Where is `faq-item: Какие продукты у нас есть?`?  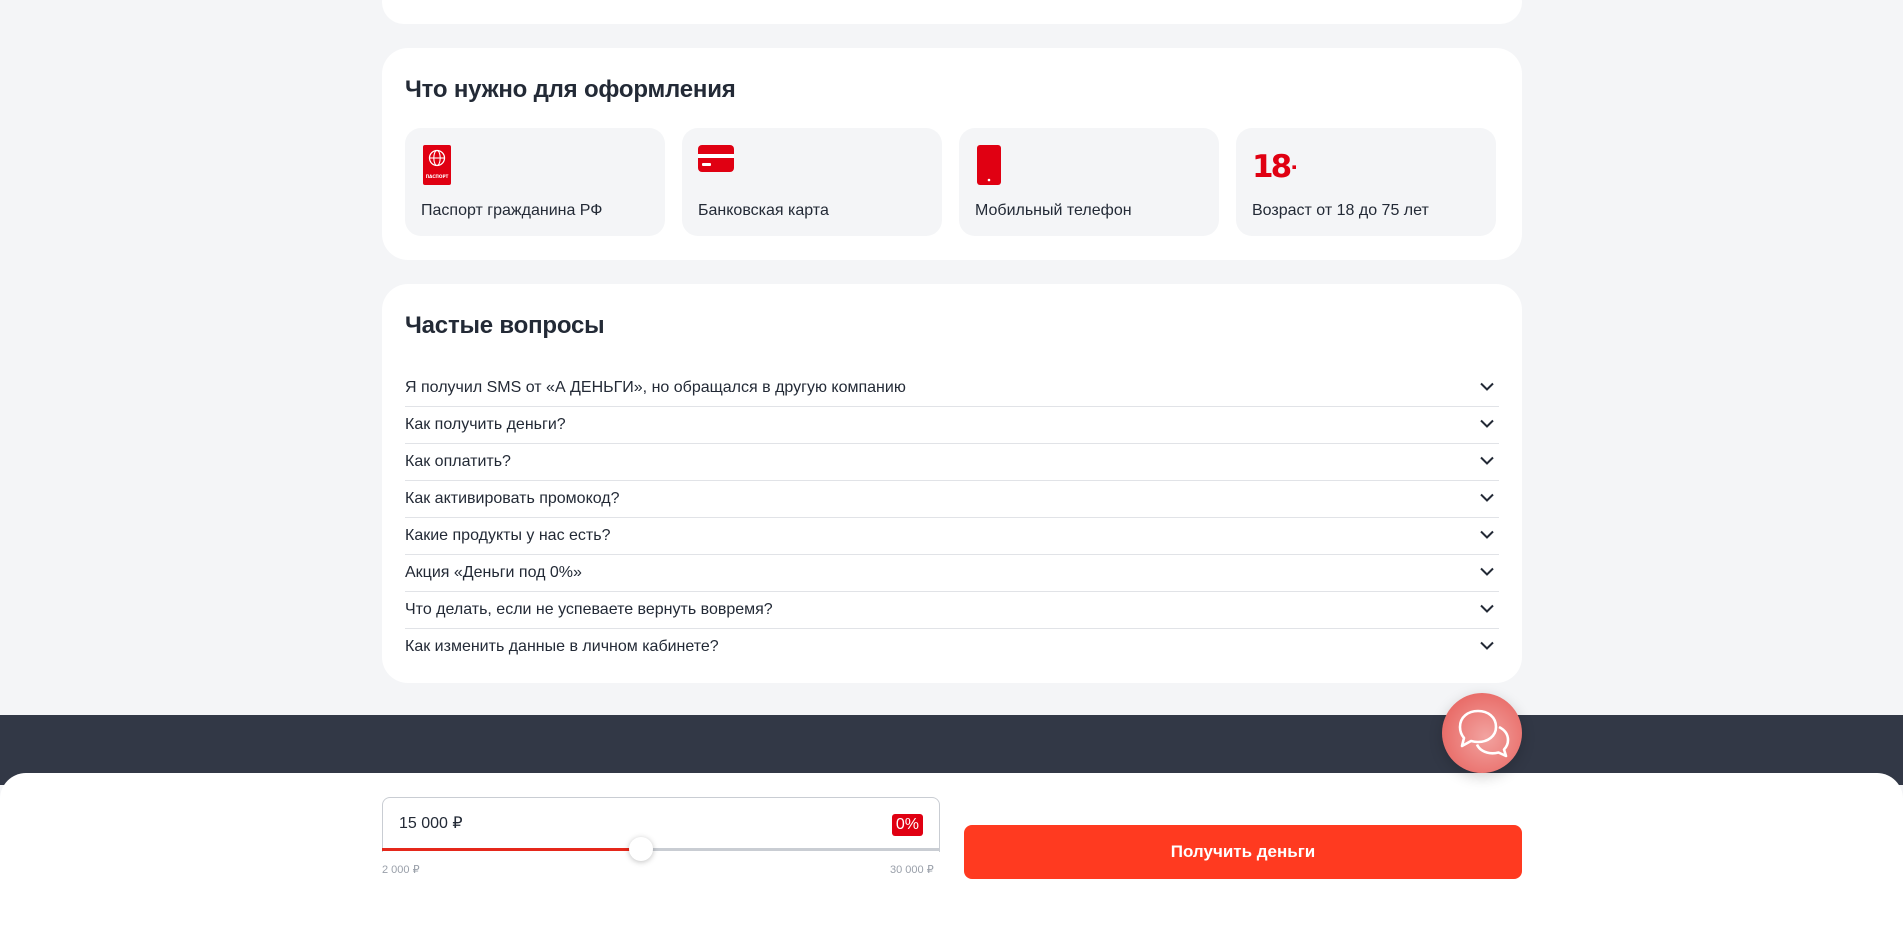
faq-item: Какие продукты у нас есть? is located at coordinates (952, 536).